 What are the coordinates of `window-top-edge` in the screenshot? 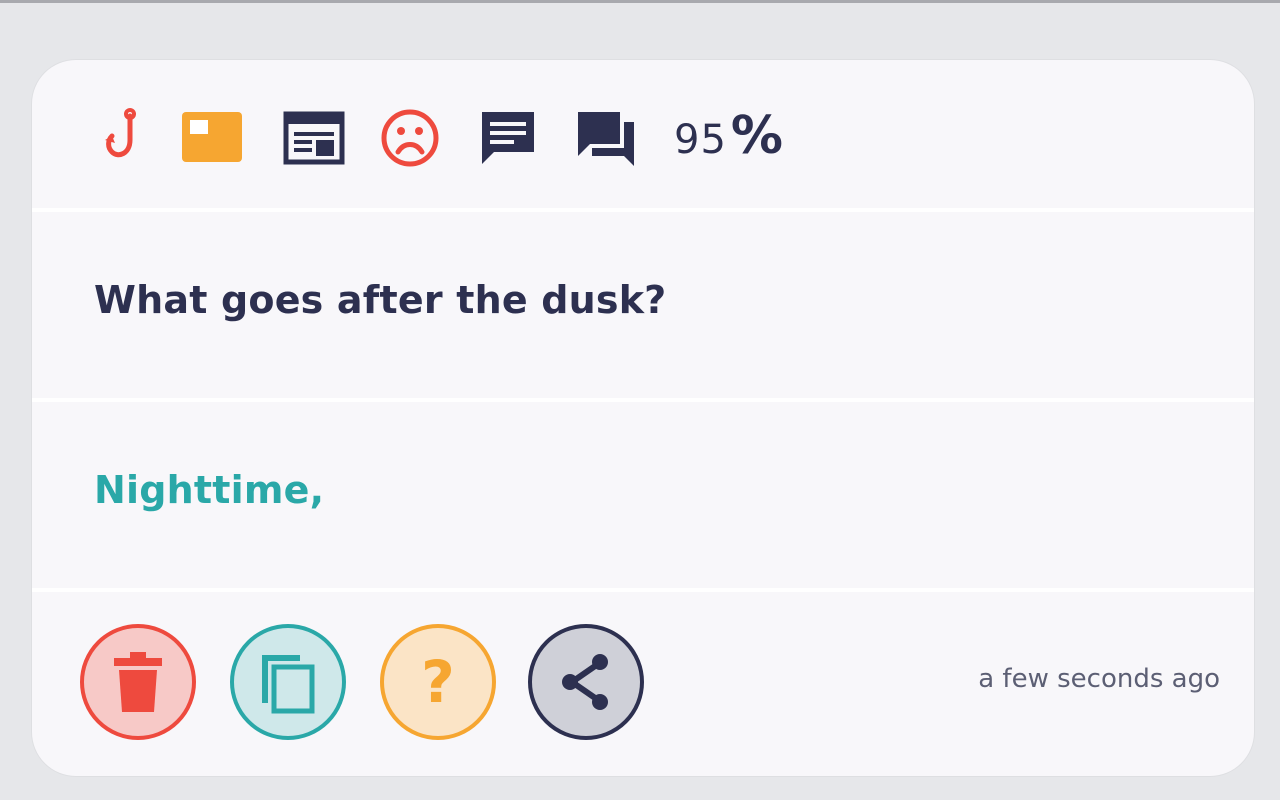 It's located at (640, 1).